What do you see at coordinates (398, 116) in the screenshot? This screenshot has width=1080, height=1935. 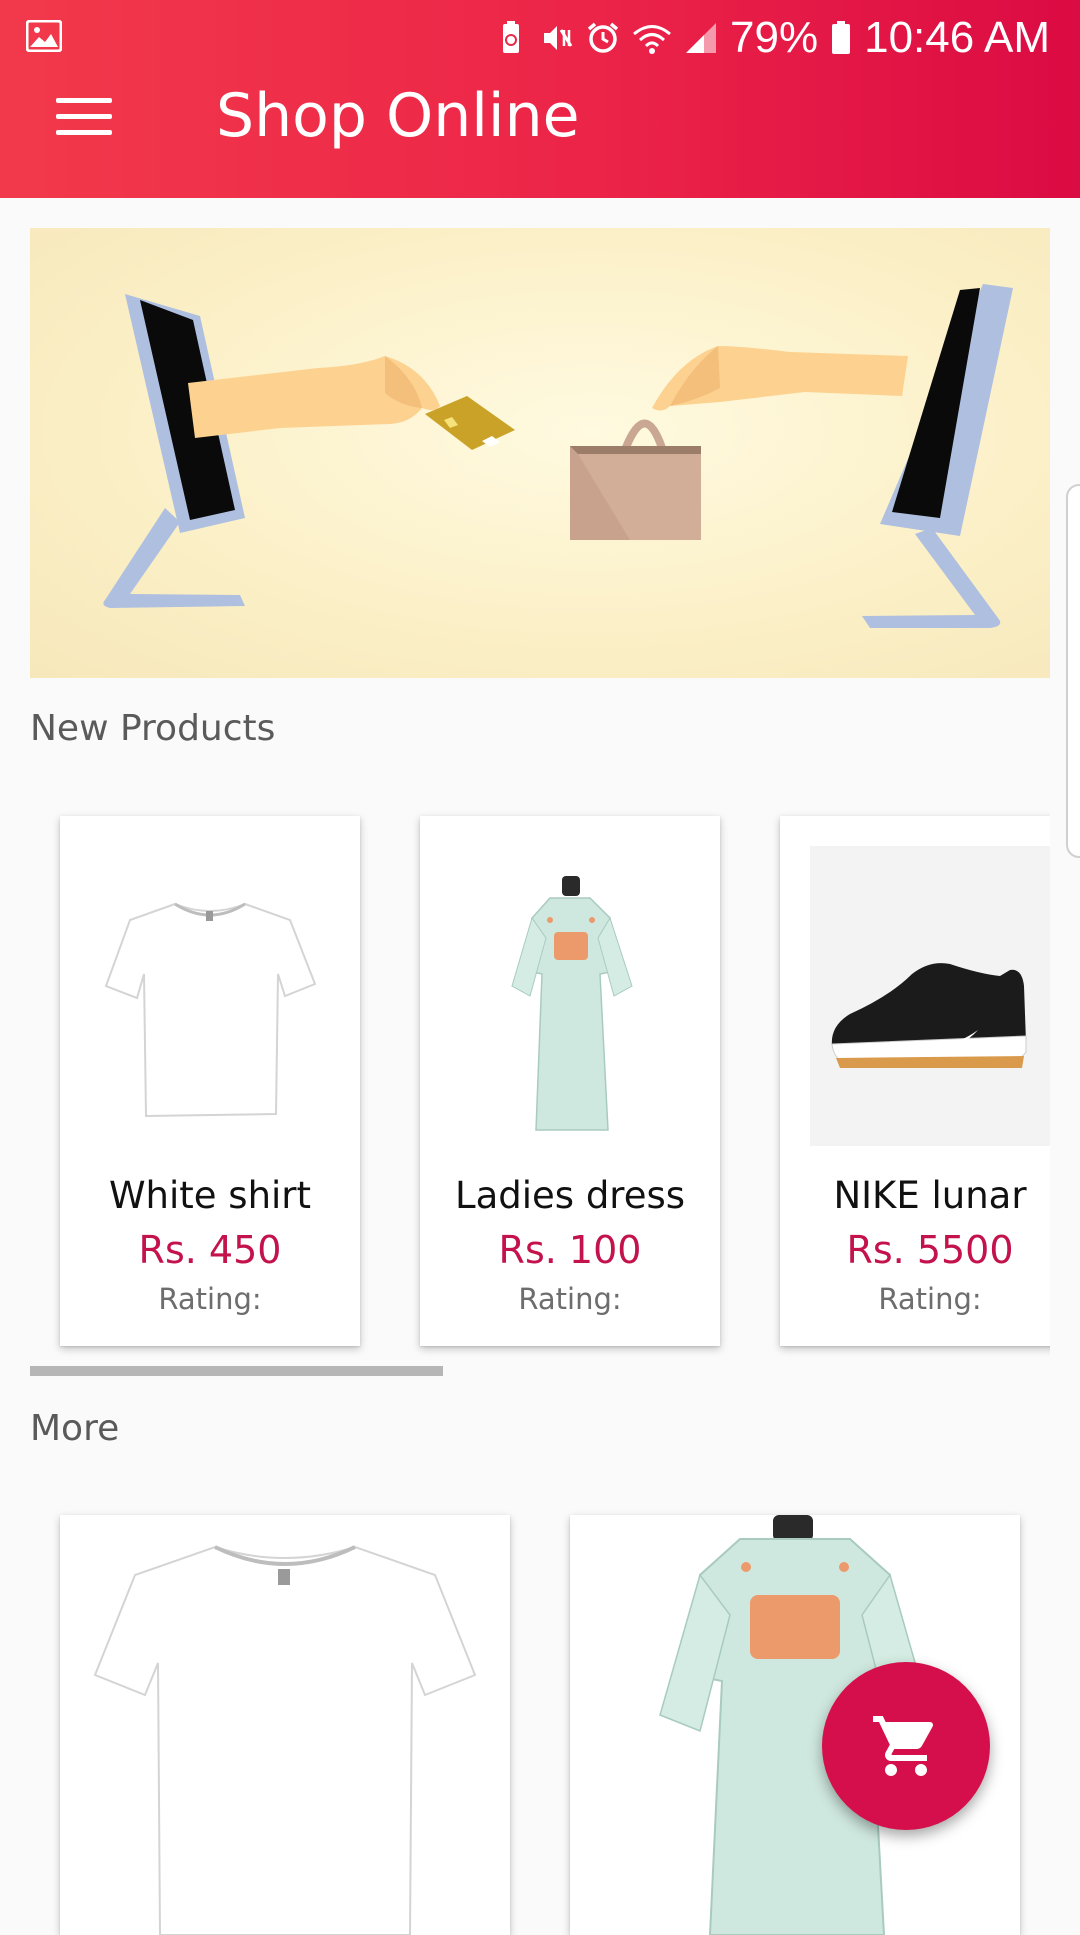 I see `app-title: Shop Online` at bounding box center [398, 116].